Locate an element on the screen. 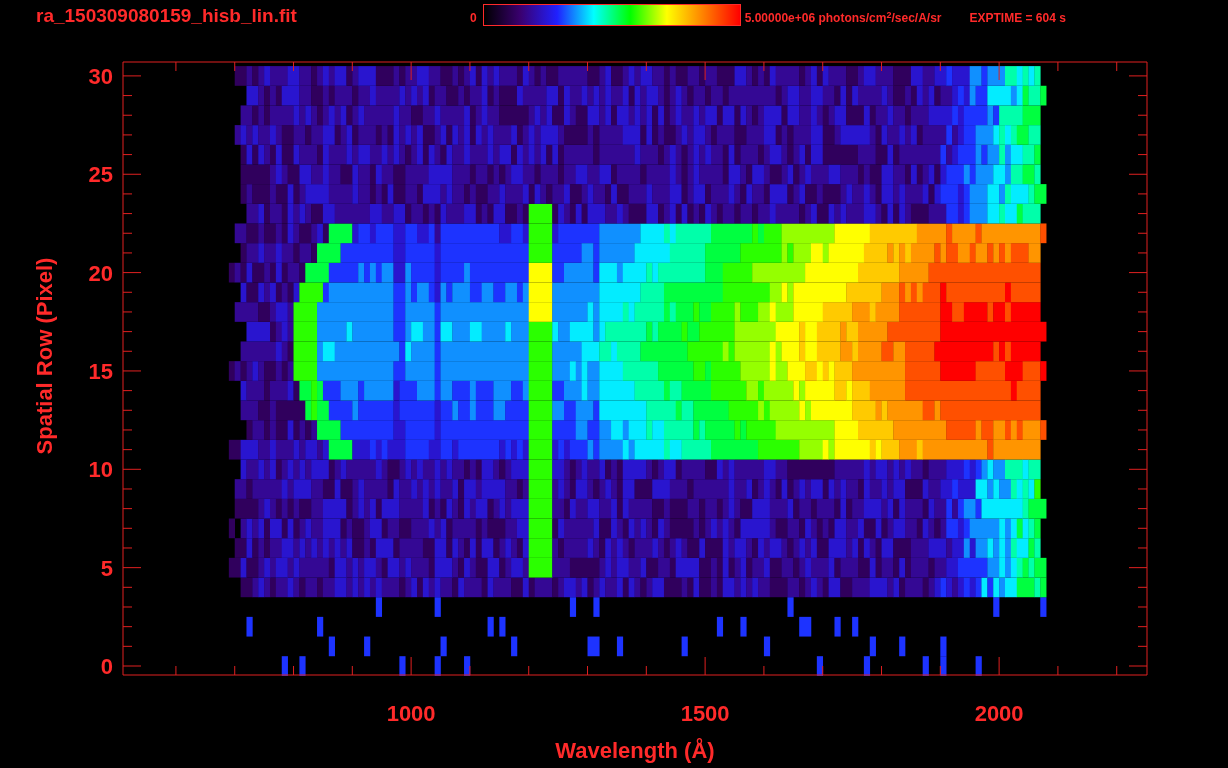  x-tick-label: 2000 is located at coordinates (999, 713).